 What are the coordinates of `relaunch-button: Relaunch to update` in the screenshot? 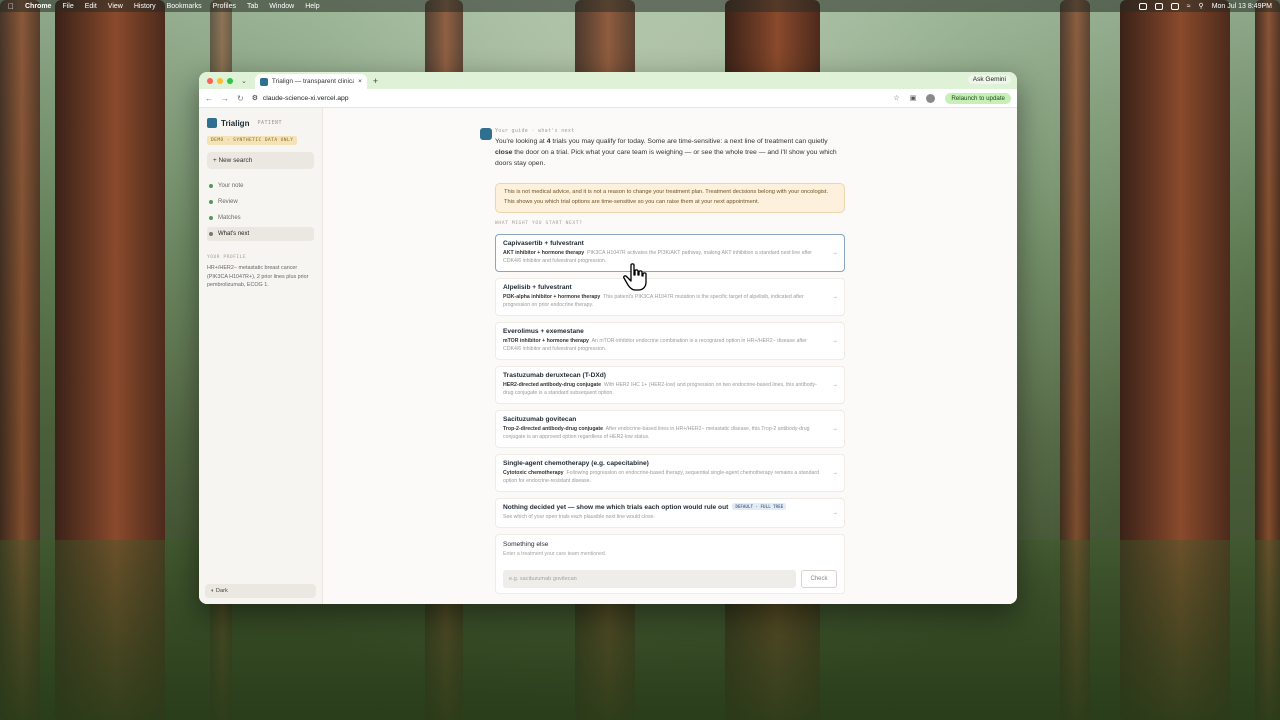 It's located at (978, 98).